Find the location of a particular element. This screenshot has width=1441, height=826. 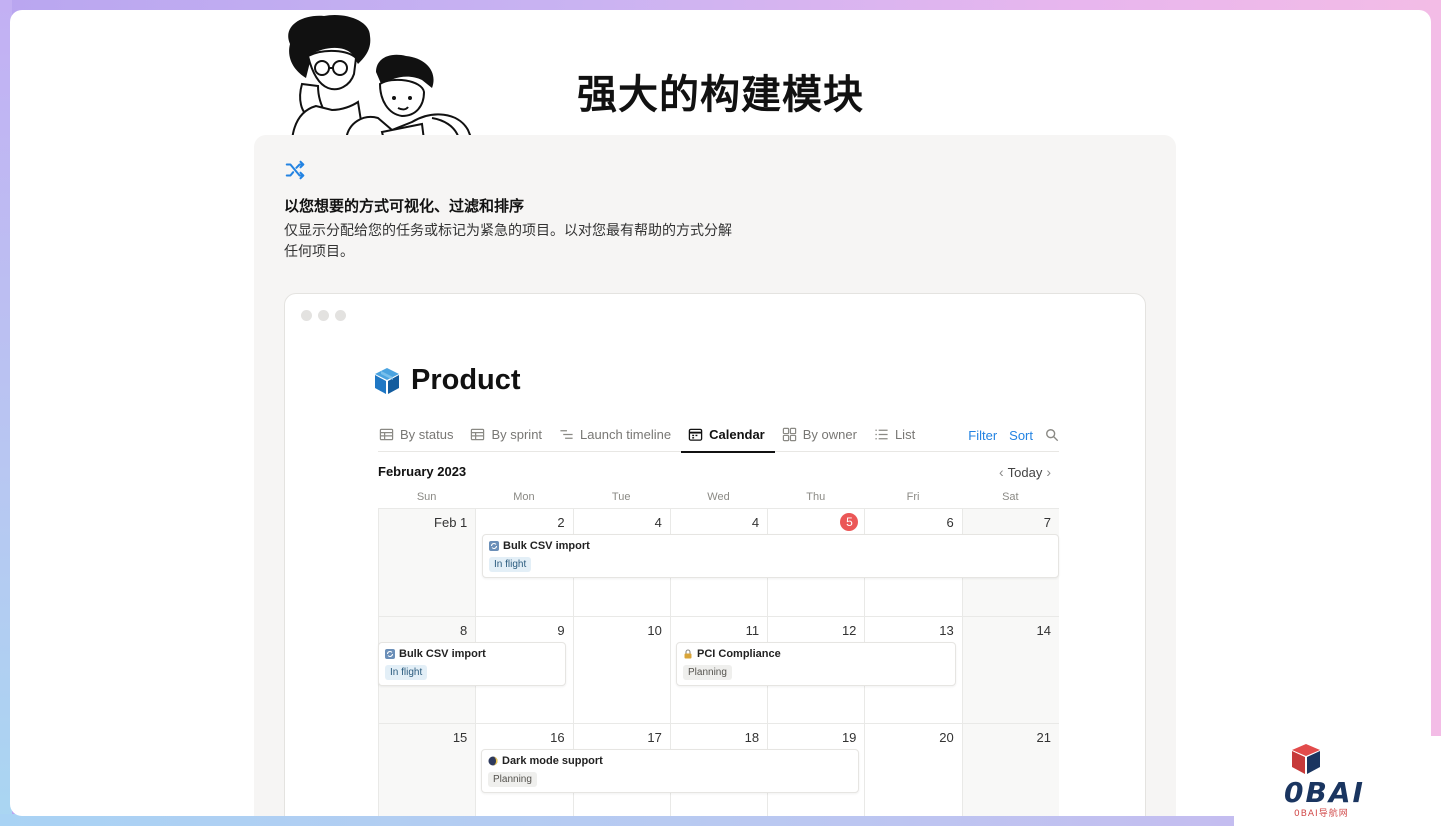

database-title-label: Product is located at coordinates (466, 380).